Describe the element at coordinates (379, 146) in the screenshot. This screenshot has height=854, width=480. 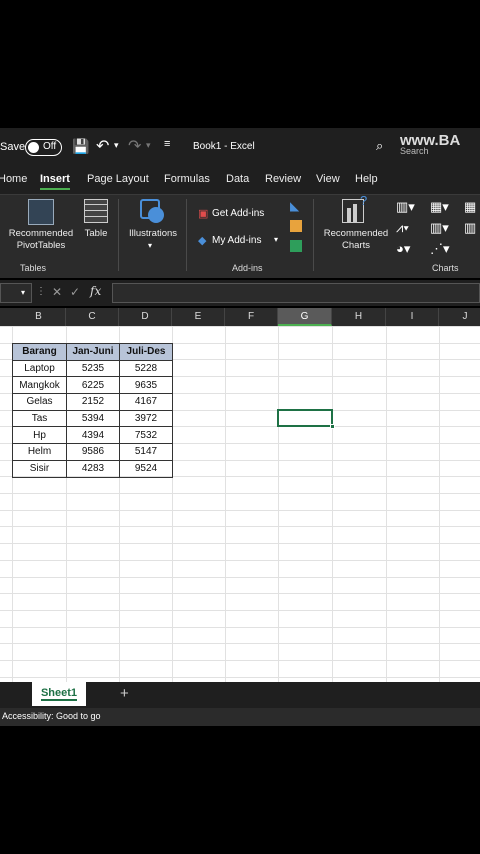
I see `search-icon: ⌕` at that location.